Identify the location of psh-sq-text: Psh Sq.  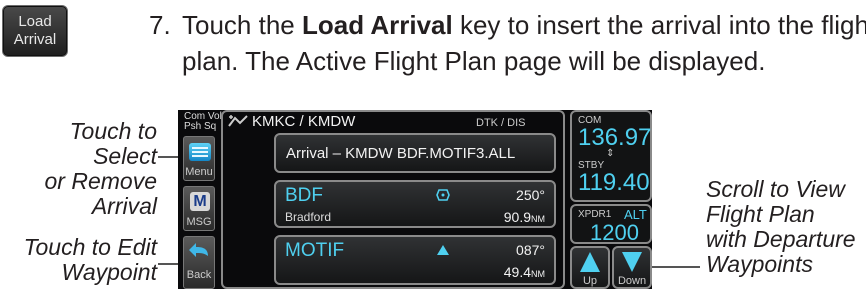
(200, 126).